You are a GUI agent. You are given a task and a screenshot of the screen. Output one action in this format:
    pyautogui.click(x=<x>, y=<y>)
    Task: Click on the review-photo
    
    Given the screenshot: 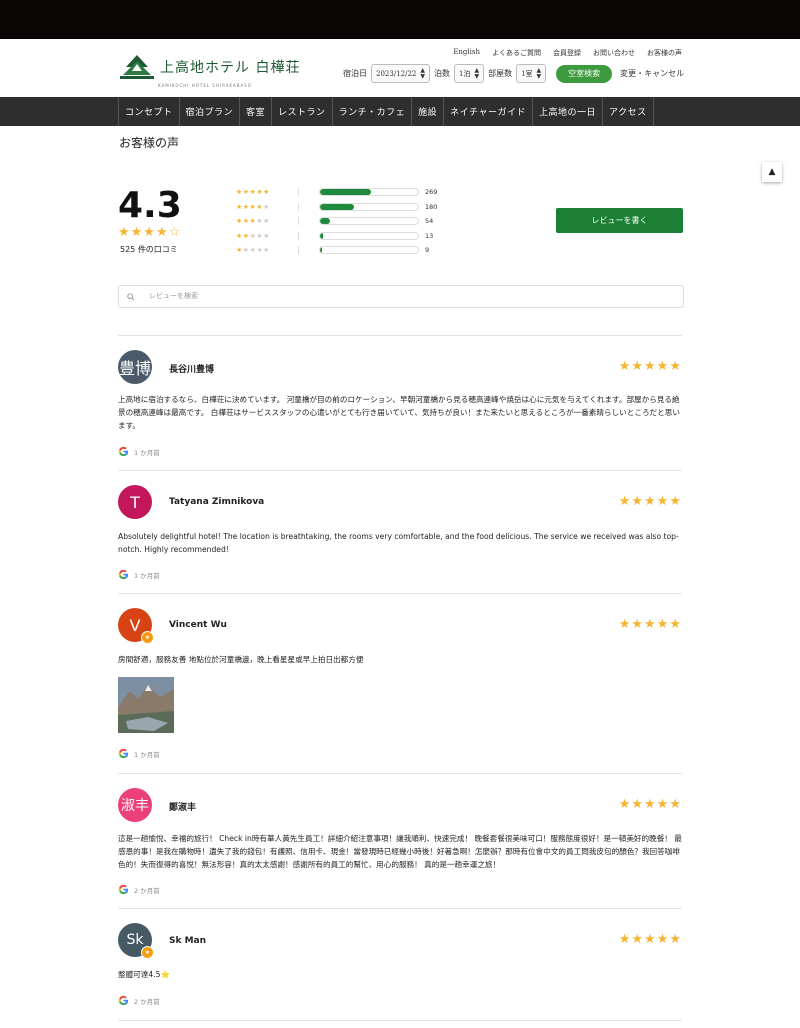 What is the action you would take?
    pyautogui.click(x=146, y=705)
    